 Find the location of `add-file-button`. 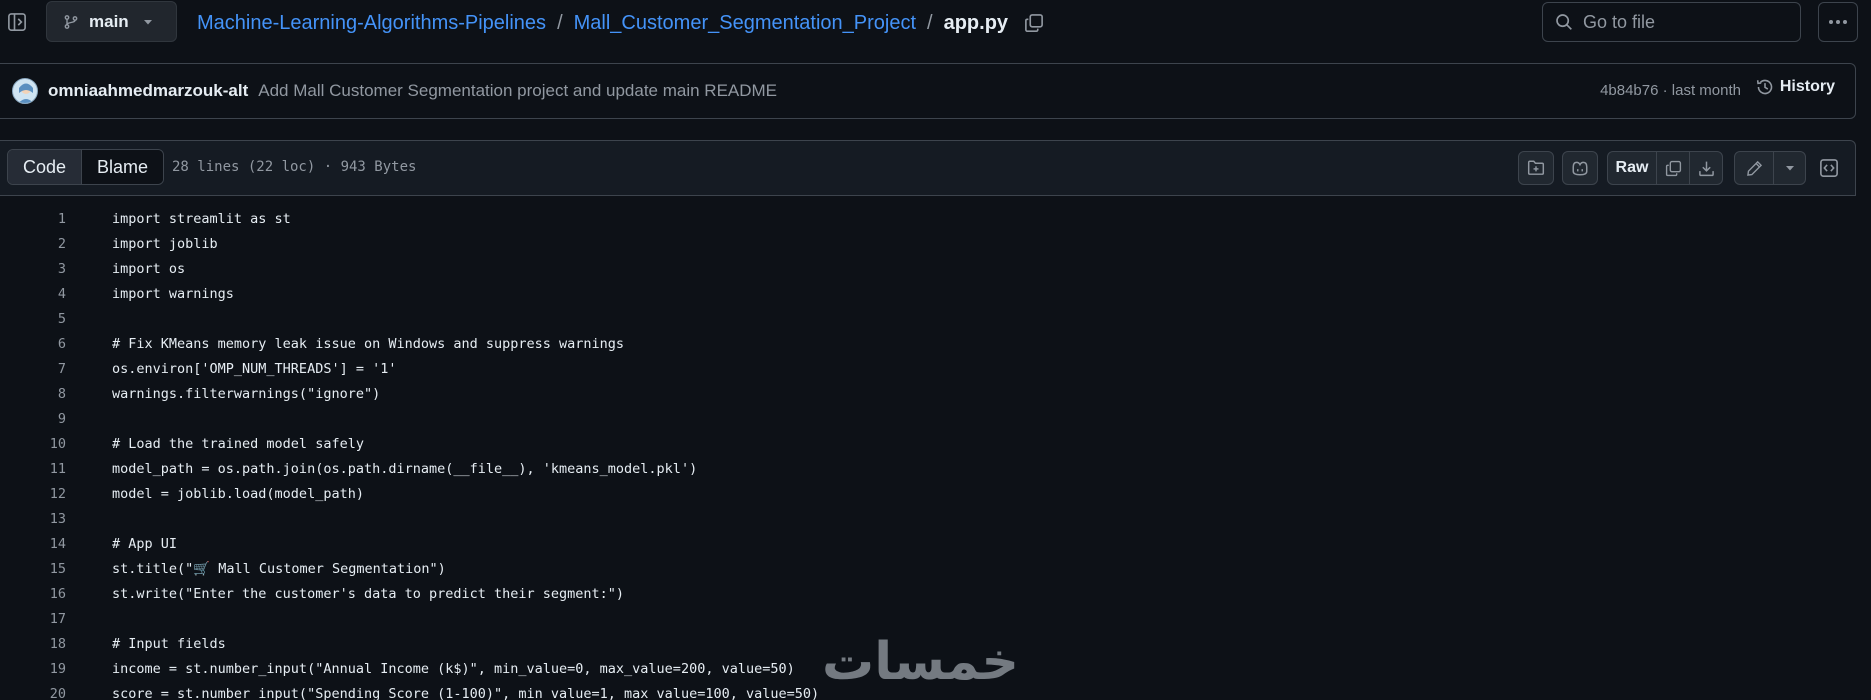

add-file-button is located at coordinates (1536, 168).